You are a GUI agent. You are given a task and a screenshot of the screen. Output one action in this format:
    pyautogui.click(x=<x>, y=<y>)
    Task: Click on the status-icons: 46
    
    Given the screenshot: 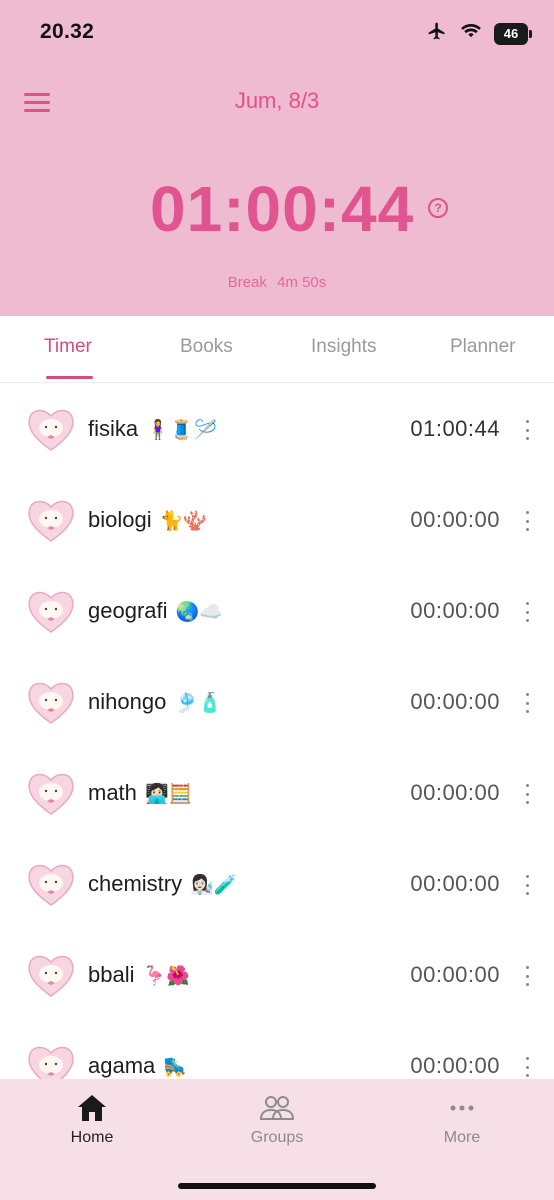 What is the action you would take?
    pyautogui.click(x=479, y=33)
    